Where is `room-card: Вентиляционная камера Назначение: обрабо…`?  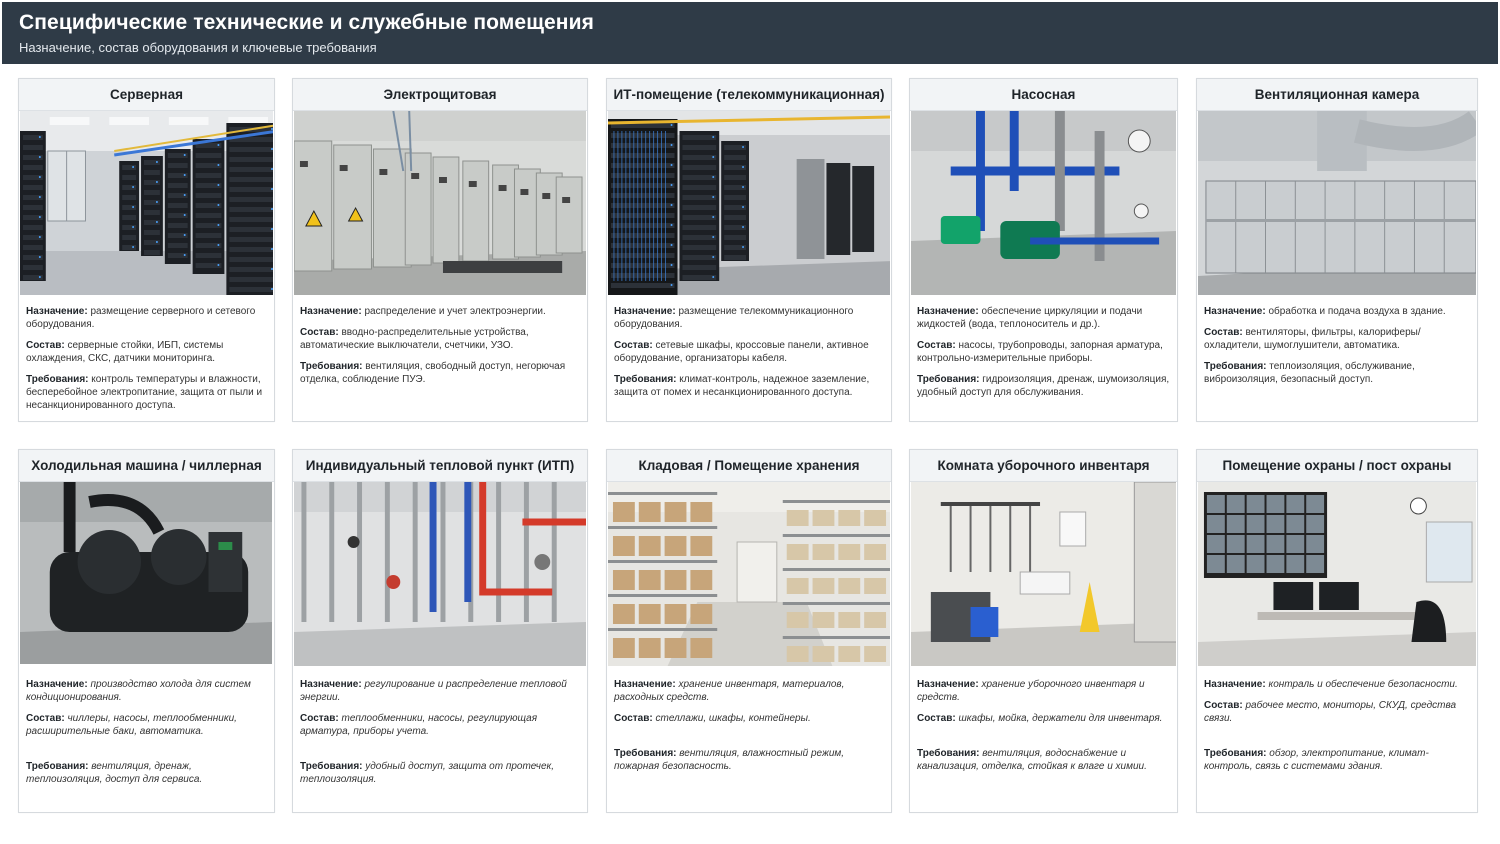
room-card: Вентиляционная камера Назначение: обрабо… is located at coordinates (1337, 250).